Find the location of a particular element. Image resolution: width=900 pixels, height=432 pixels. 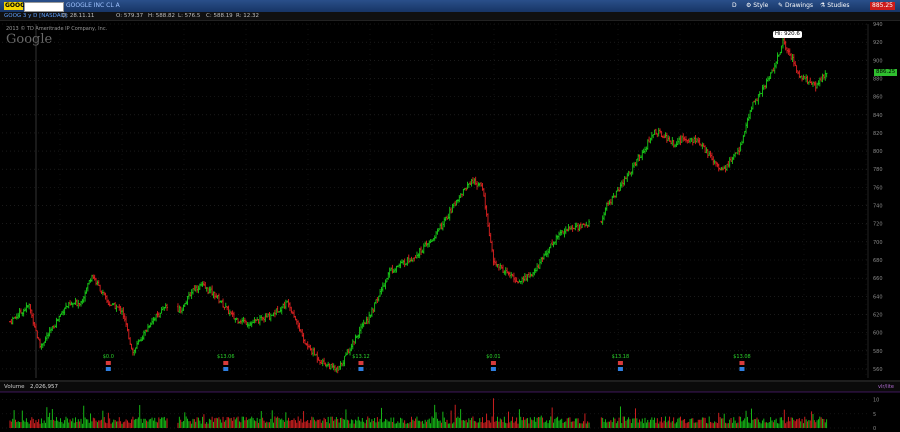

event-label: $0.0 is located at coordinates (108, 357).